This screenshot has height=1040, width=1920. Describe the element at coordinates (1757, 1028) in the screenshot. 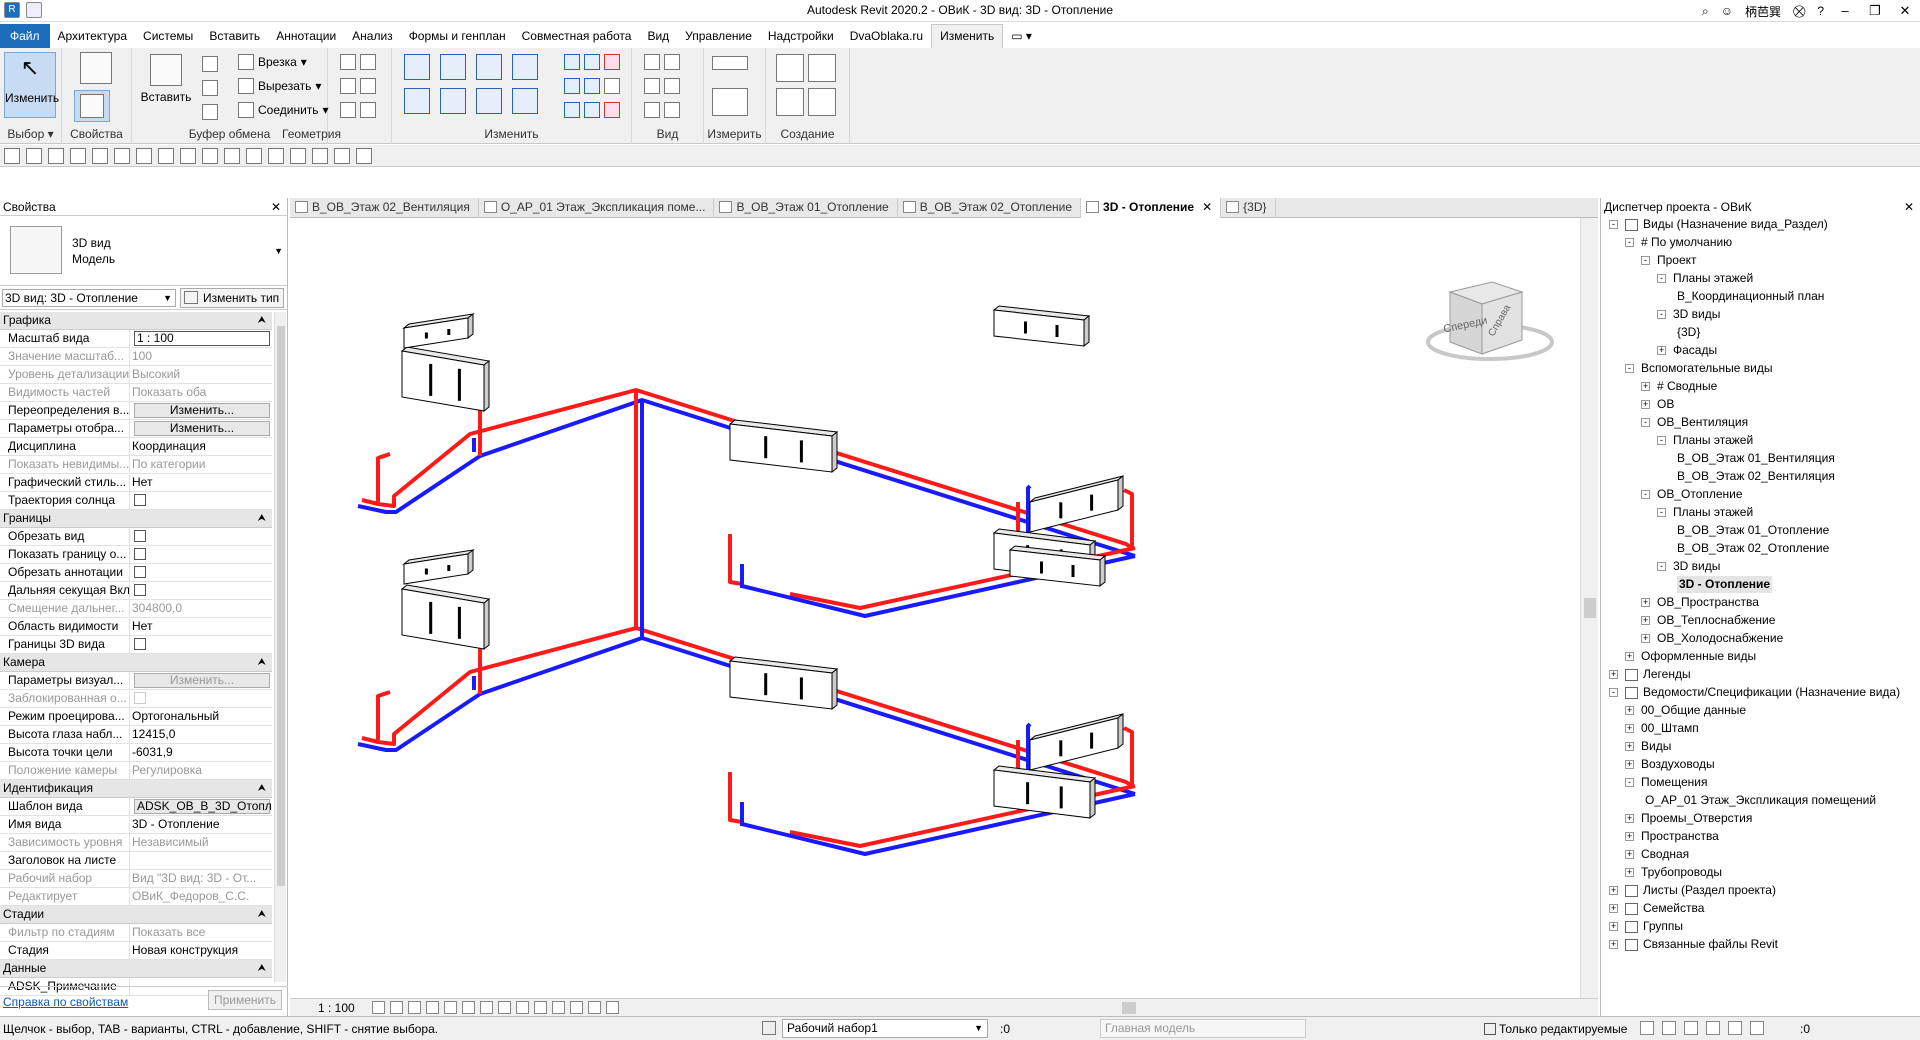

I see `filter-icon` at that location.